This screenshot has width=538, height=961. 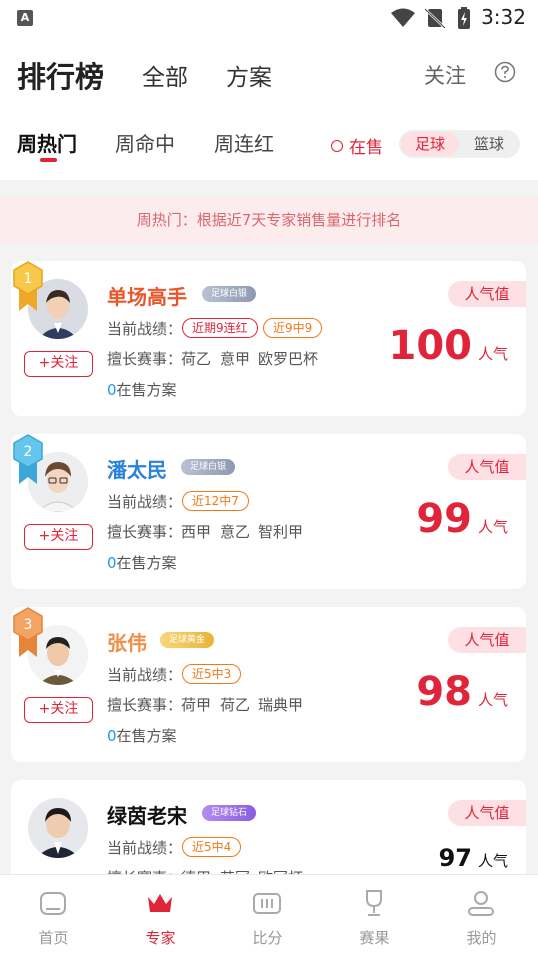 I want to click on record-tag: 近5中4, so click(x=212, y=847).